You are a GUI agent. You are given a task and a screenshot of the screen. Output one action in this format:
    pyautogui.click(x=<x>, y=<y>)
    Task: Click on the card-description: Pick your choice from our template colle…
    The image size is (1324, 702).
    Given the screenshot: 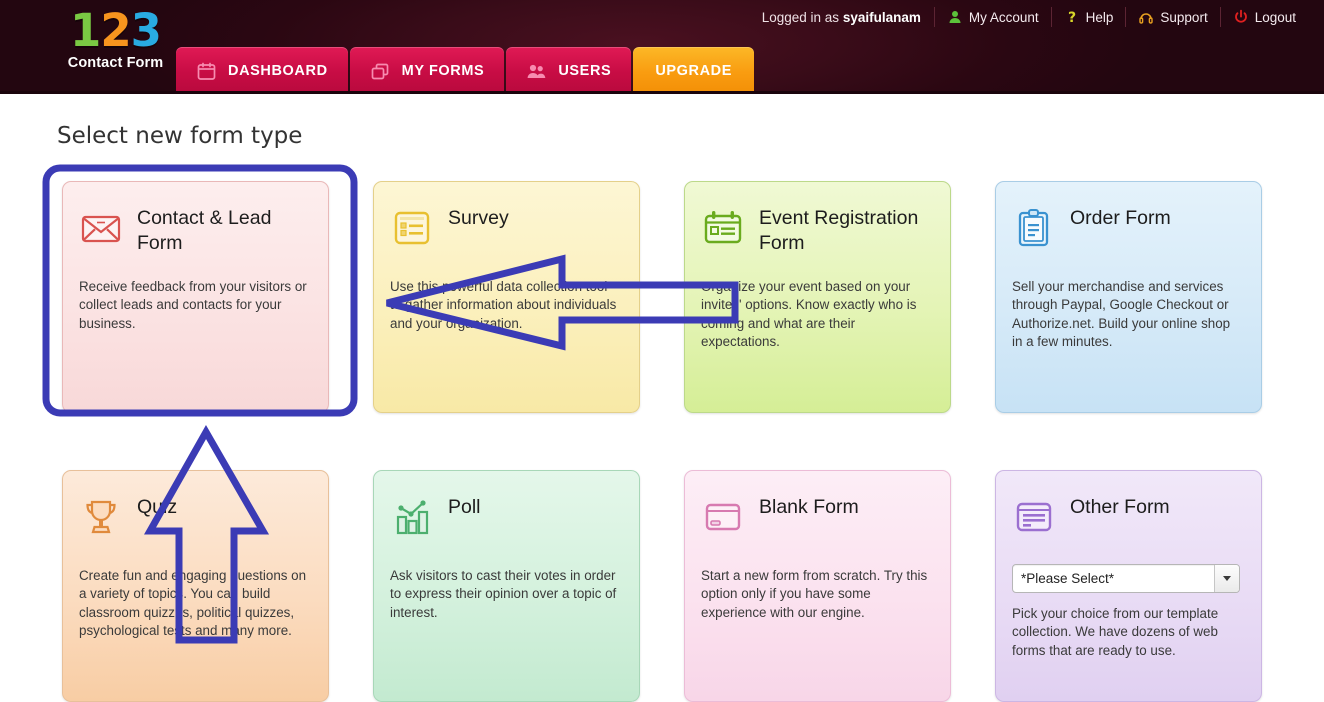 What is the action you would take?
    pyautogui.click(x=1115, y=632)
    